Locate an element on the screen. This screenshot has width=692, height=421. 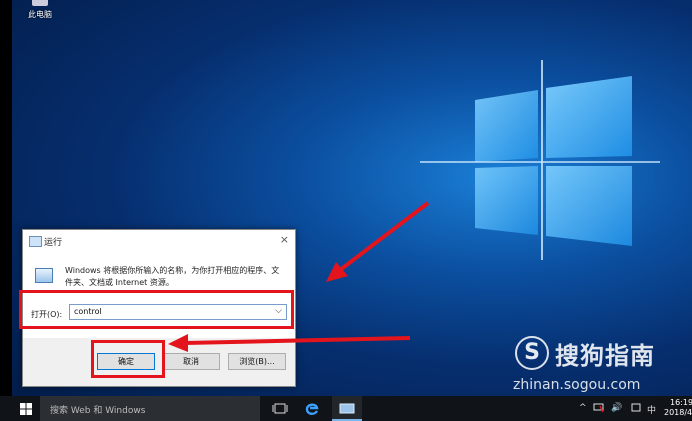
network-icon is located at coordinates (598, 408).